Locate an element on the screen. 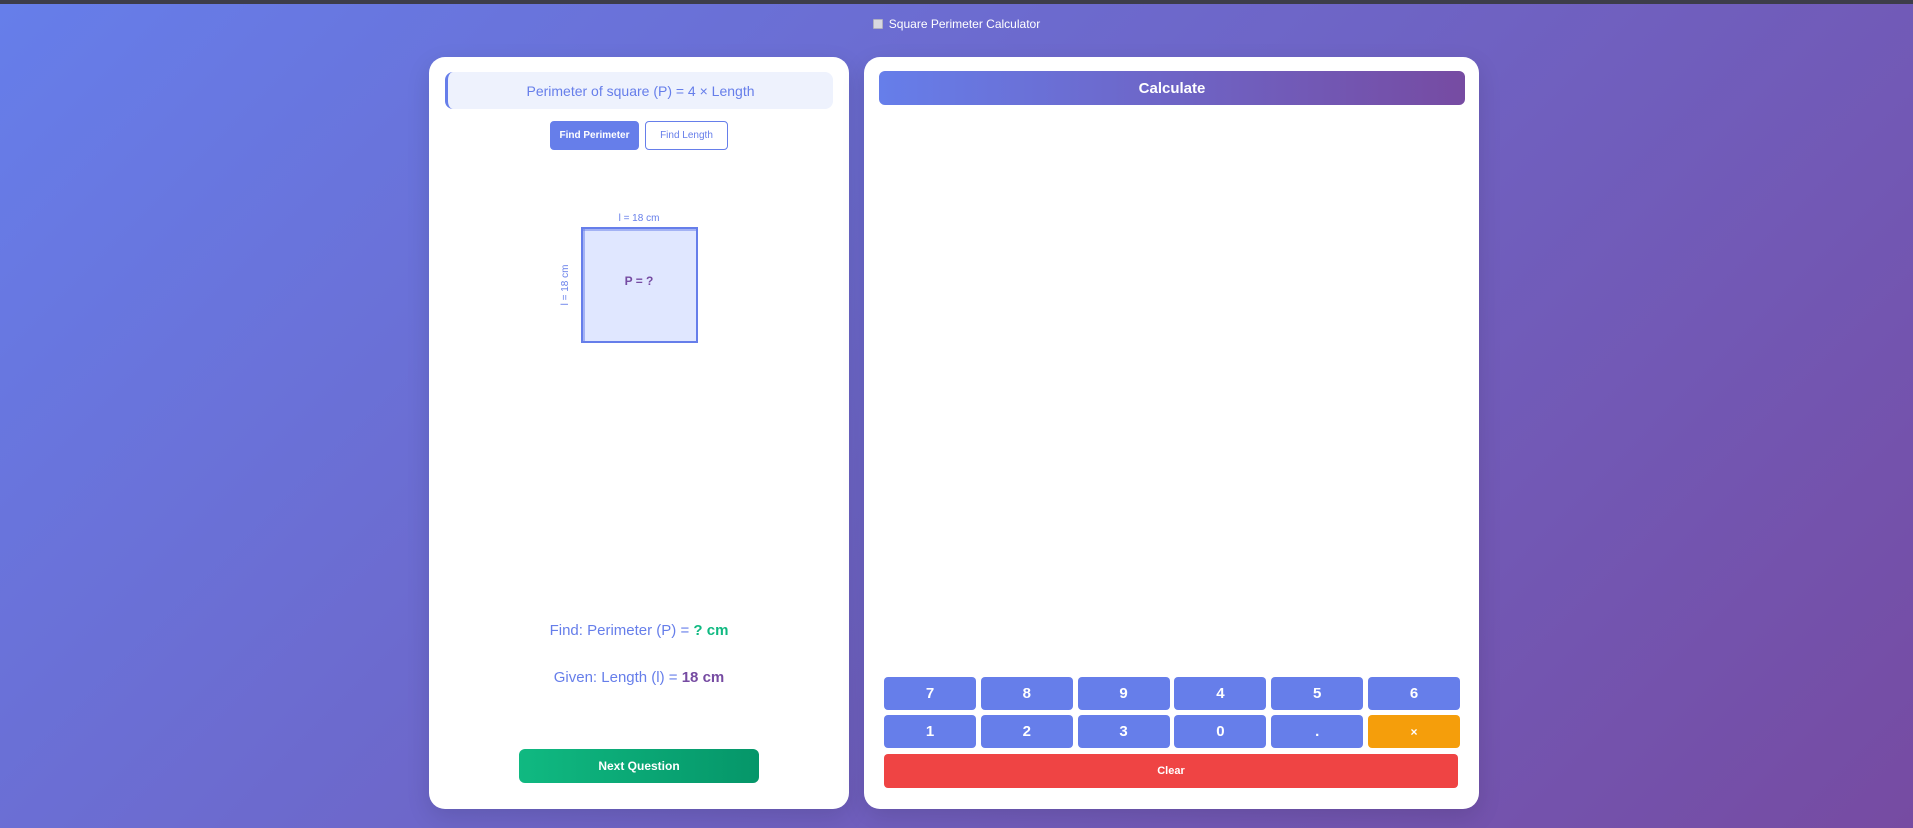 This screenshot has width=1913, height=828. key-3: 3 is located at coordinates (1123, 731).